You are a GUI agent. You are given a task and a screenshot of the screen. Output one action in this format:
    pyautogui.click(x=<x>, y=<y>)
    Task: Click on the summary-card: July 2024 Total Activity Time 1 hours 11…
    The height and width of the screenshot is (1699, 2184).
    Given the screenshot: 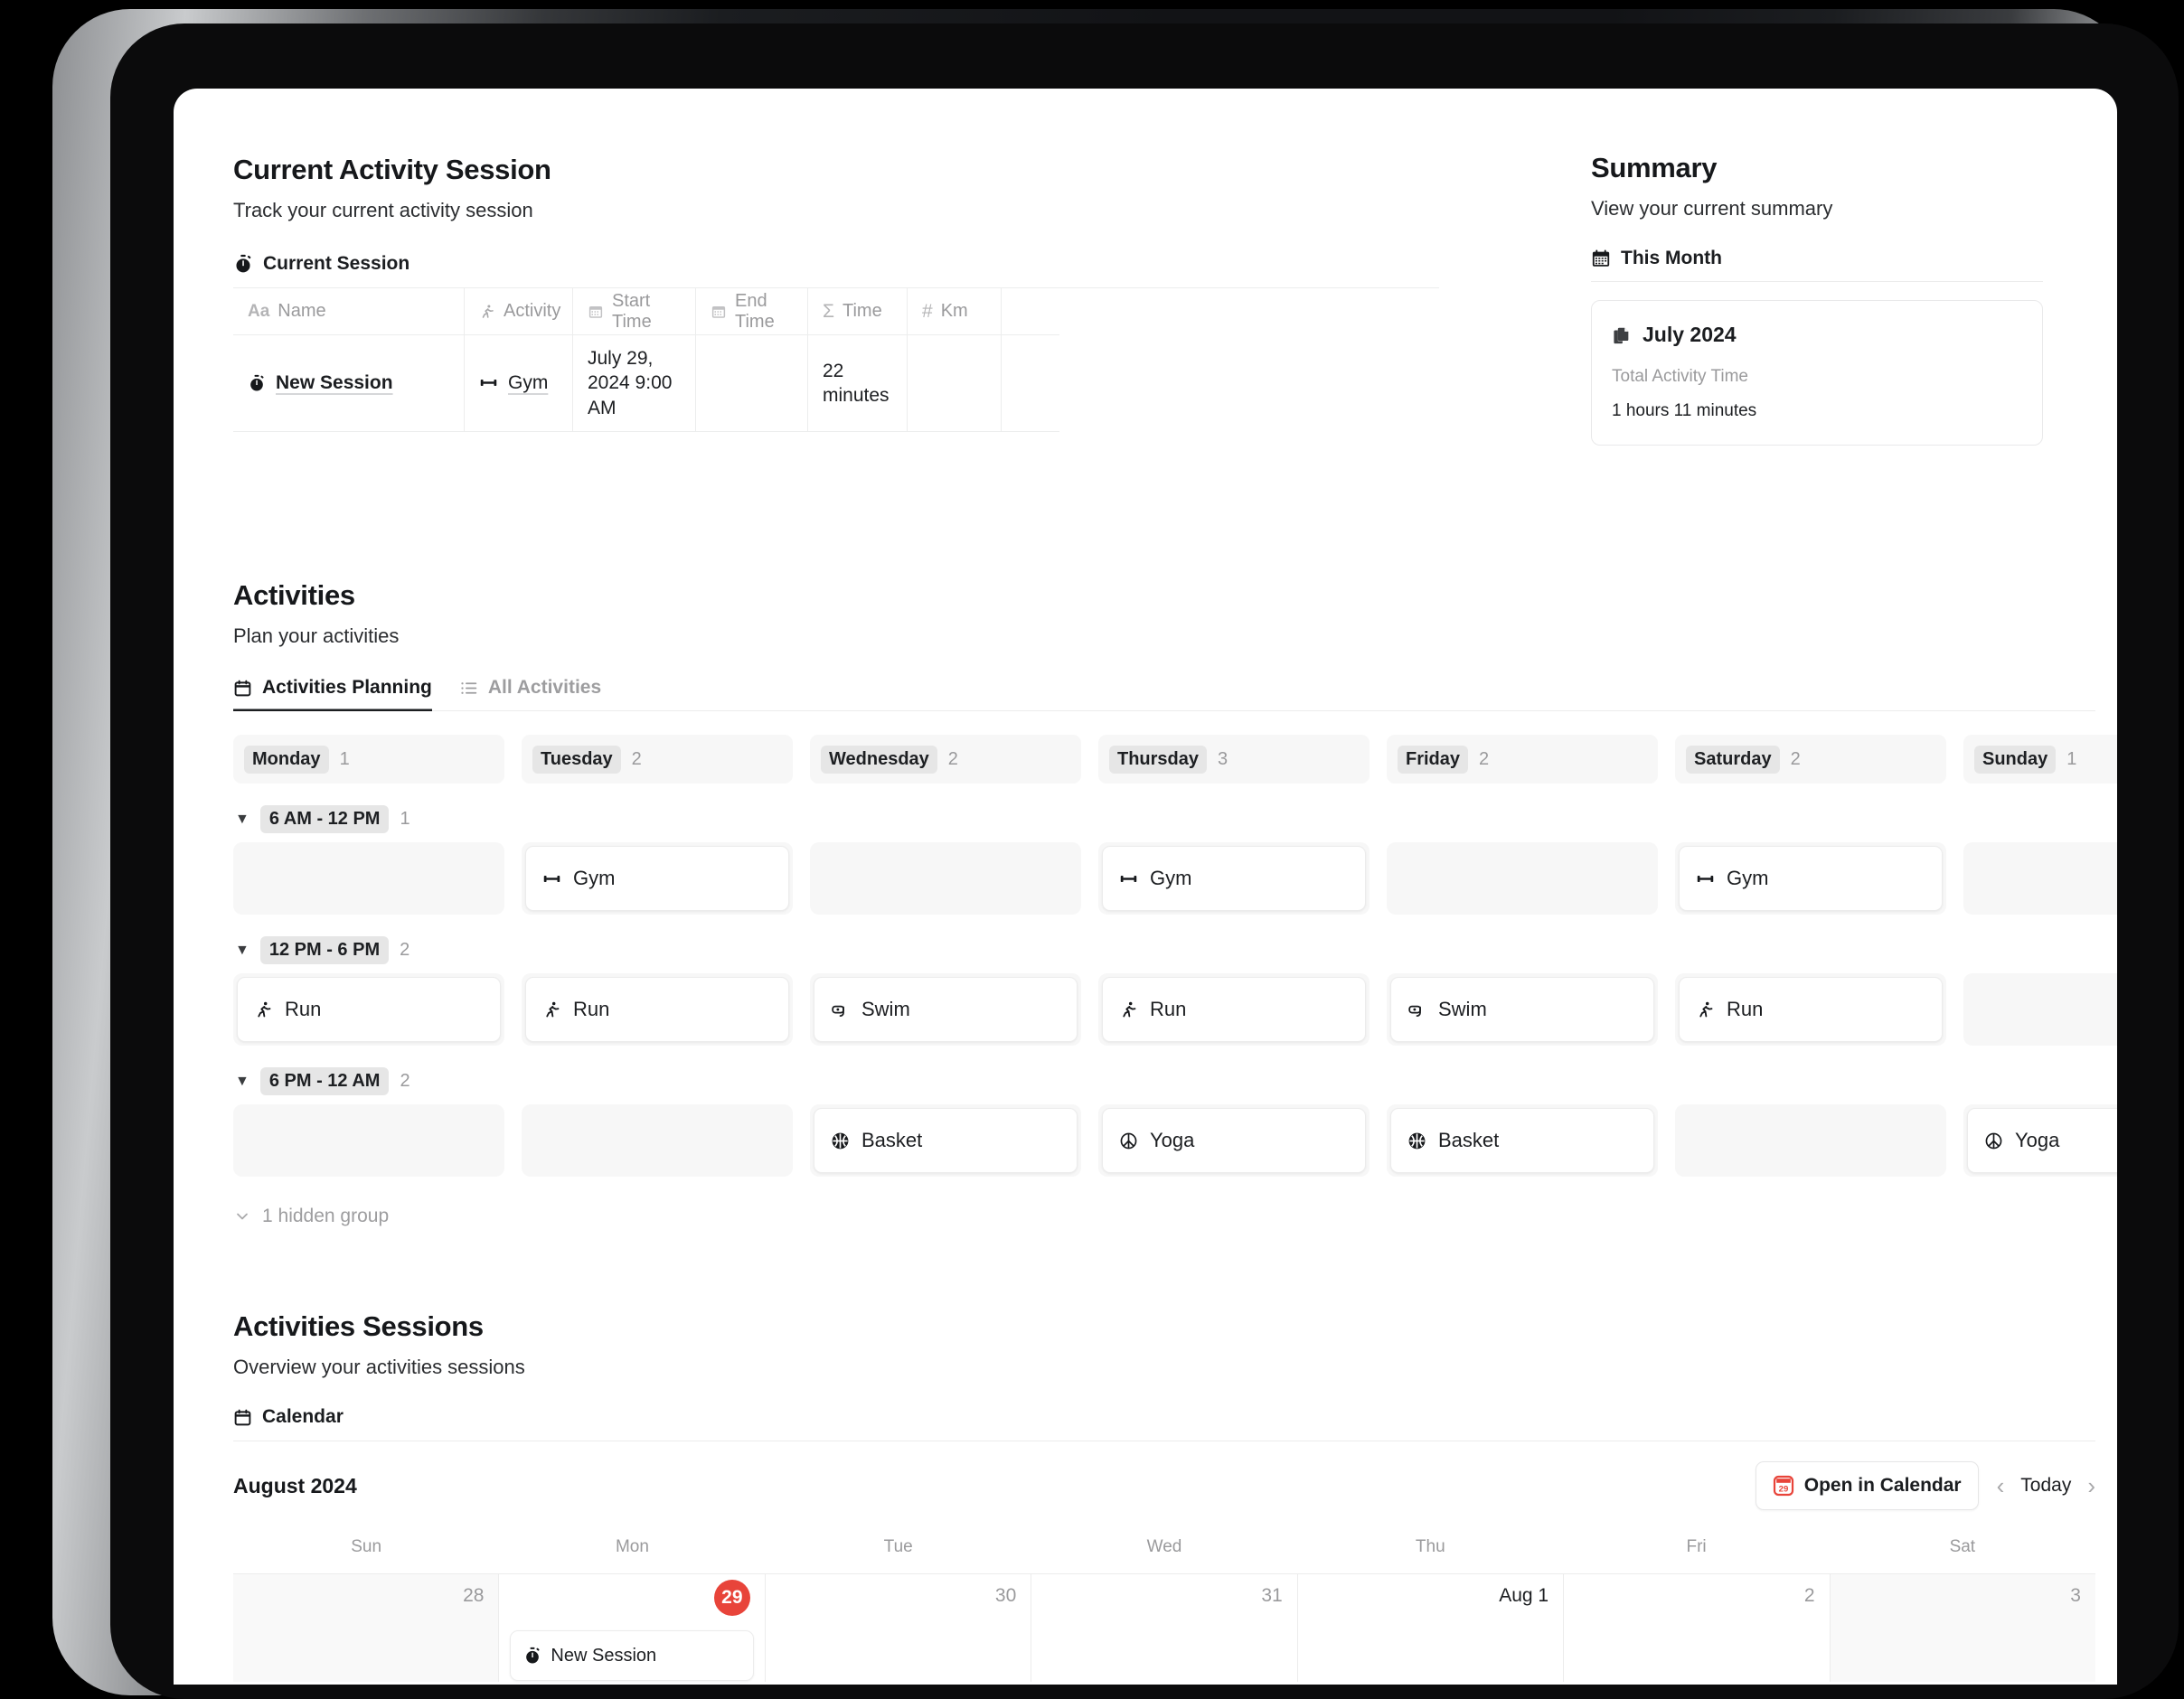 What is the action you would take?
    pyautogui.click(x=1817, y=373)
    